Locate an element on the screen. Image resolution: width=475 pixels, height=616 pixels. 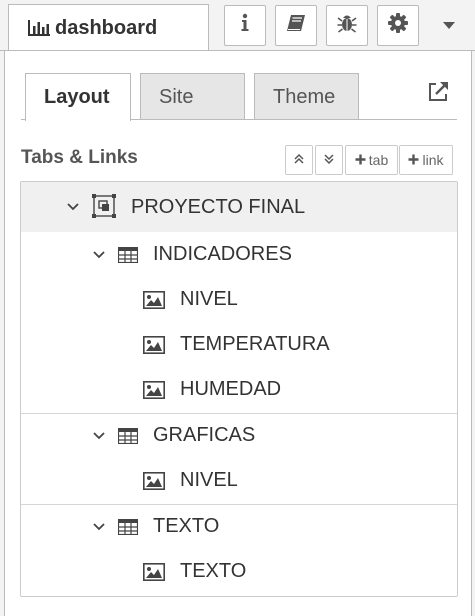
open-dashboard-button is located at coordinates (438, 94).